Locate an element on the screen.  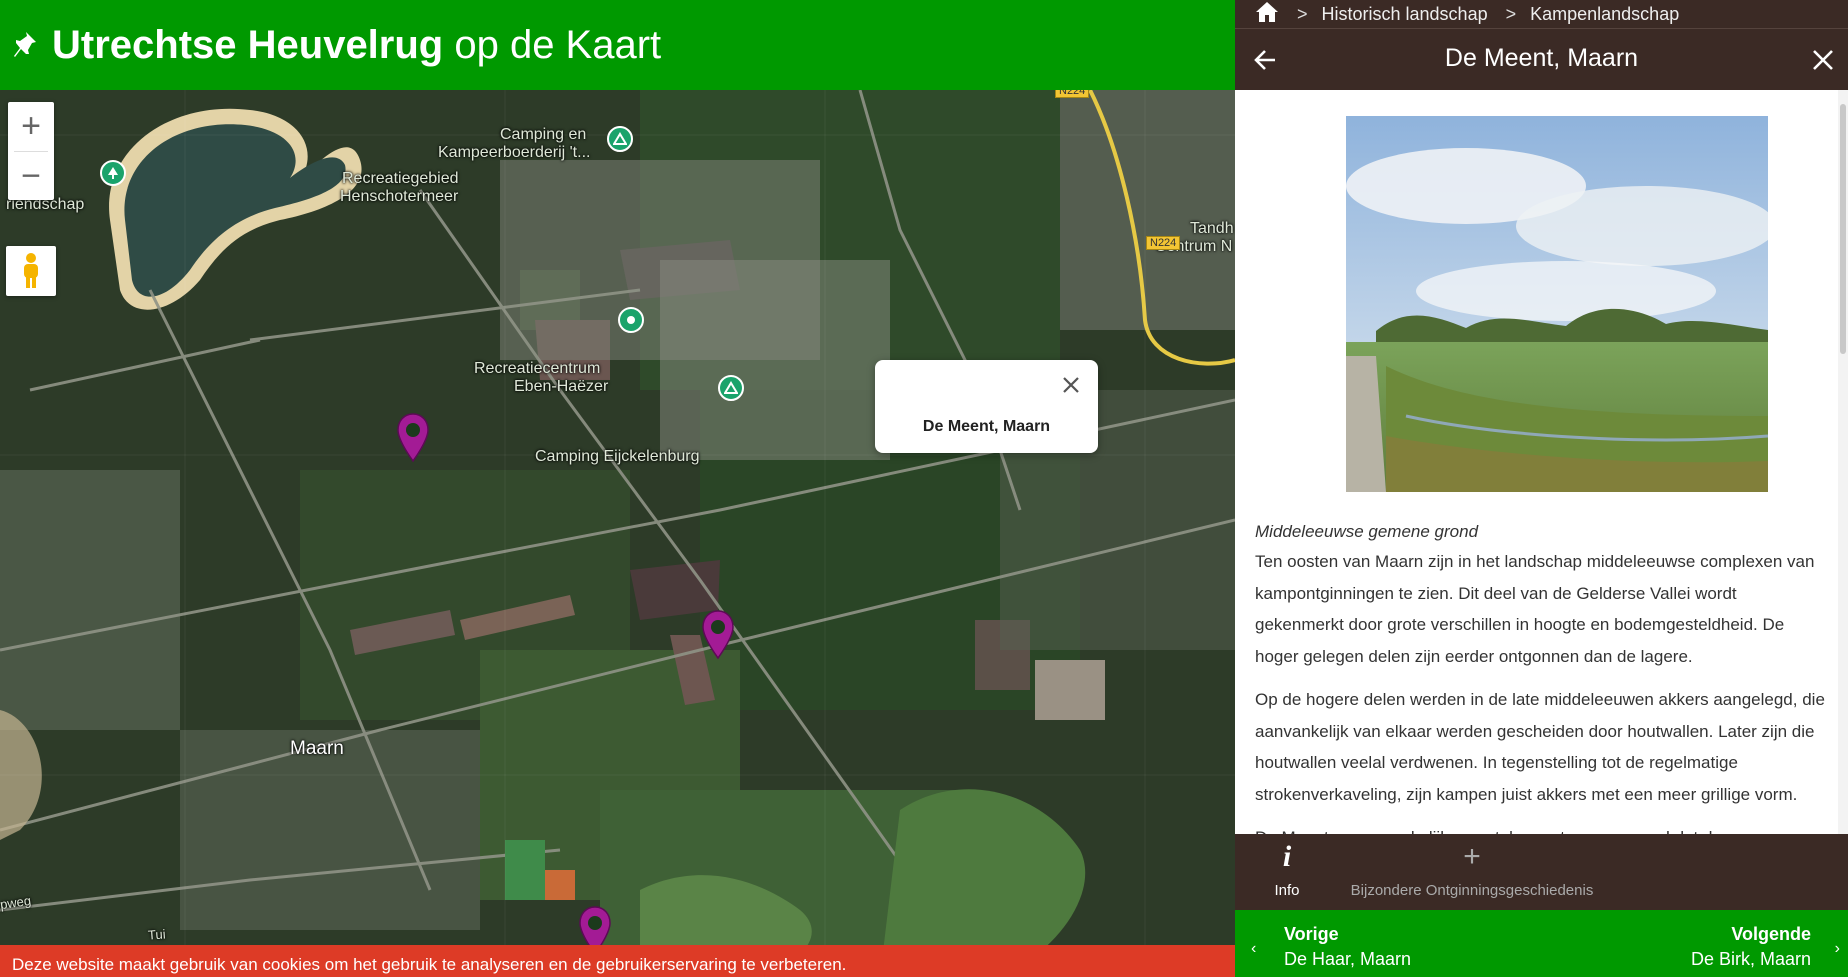
tab-info: i Info is located at coordinates (1287, 872).